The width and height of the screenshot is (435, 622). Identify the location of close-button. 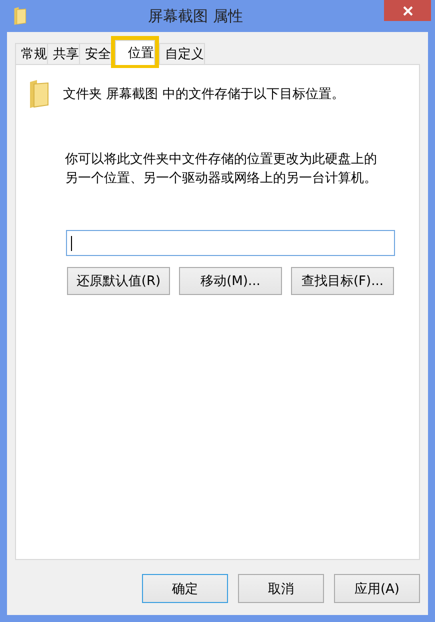
(407, 10).